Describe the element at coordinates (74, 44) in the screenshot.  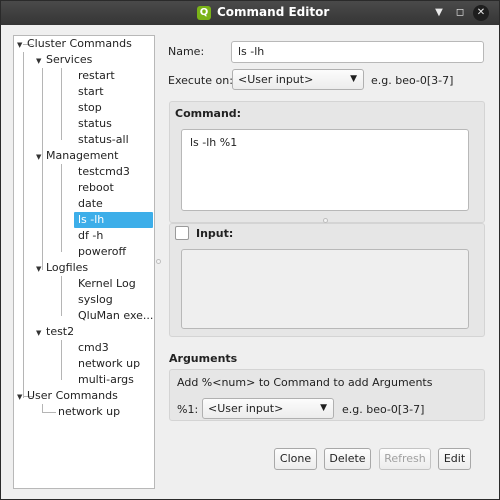
I see `tree-root-cluster-commands: ▼ Cluster Commands` at that location.